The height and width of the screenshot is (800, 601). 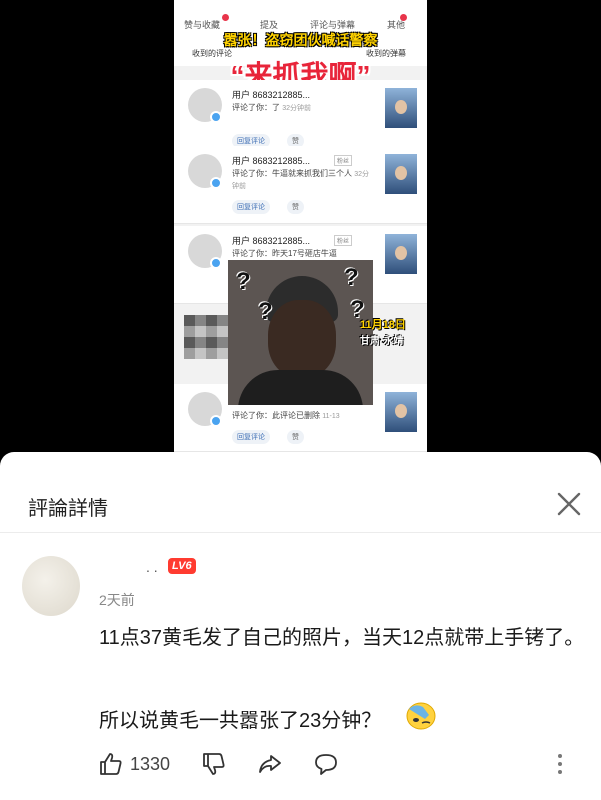 What do you see at coordinates (382, 341) in the screenshot?
I see `place-label: 甘肃·永靖` at bounding box center [382, 341].